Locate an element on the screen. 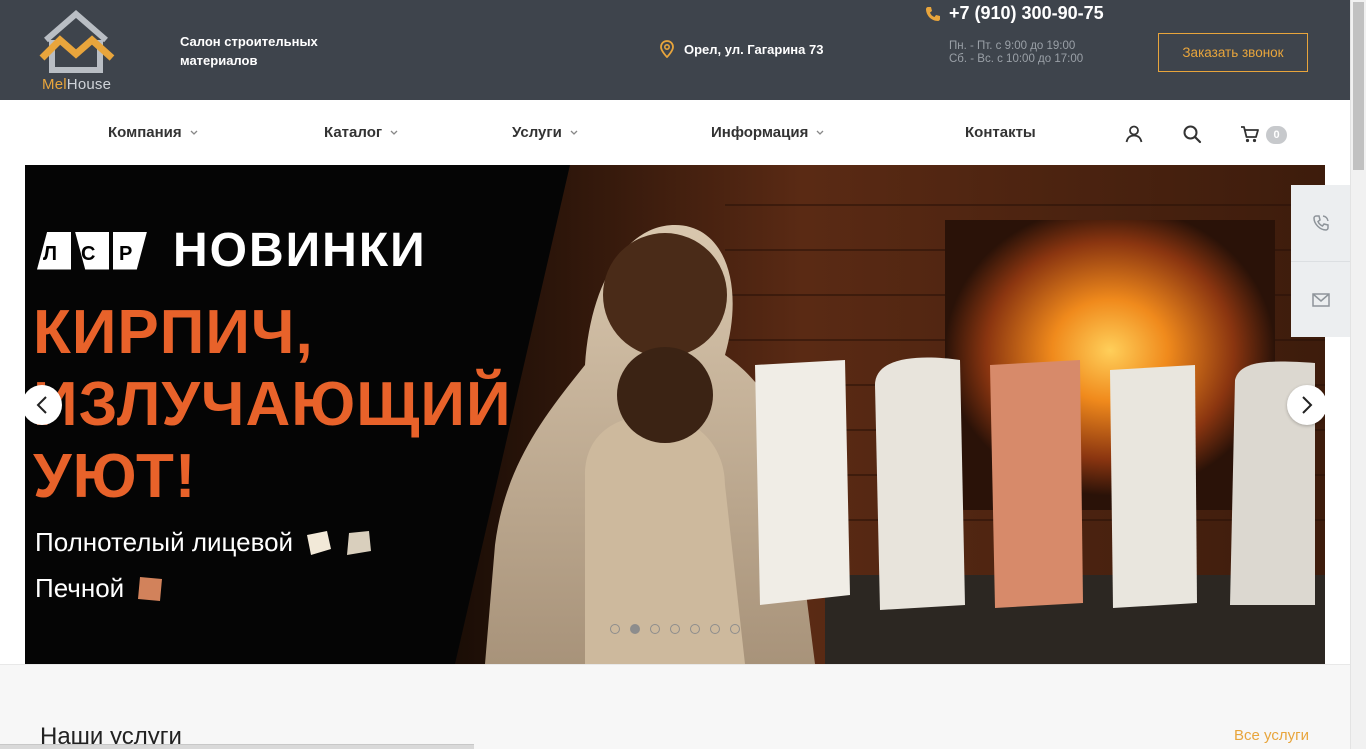 The height and width of the screenshot is (751, 1366). chevron-left-icon is located at coordinates (41, 405).